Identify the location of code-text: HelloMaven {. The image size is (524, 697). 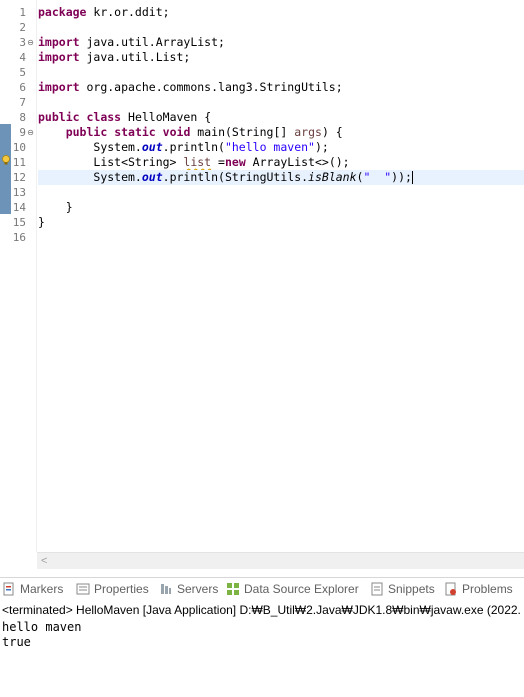
(166, 117).